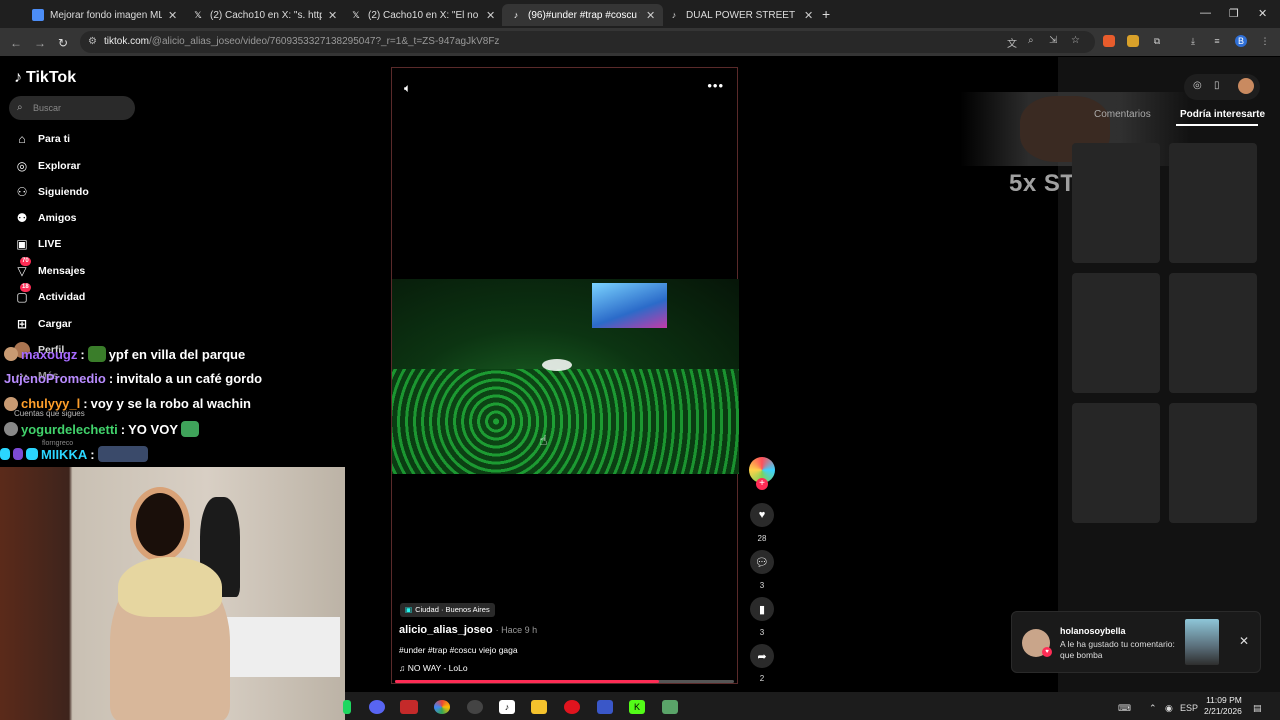 This screenshot has width=1280, height=720. Describe the element at coordinates (740, 15) in the screenshot. I see `tab-5: ♪ DUAL POWER STREET (@dualp ✕` at that location.